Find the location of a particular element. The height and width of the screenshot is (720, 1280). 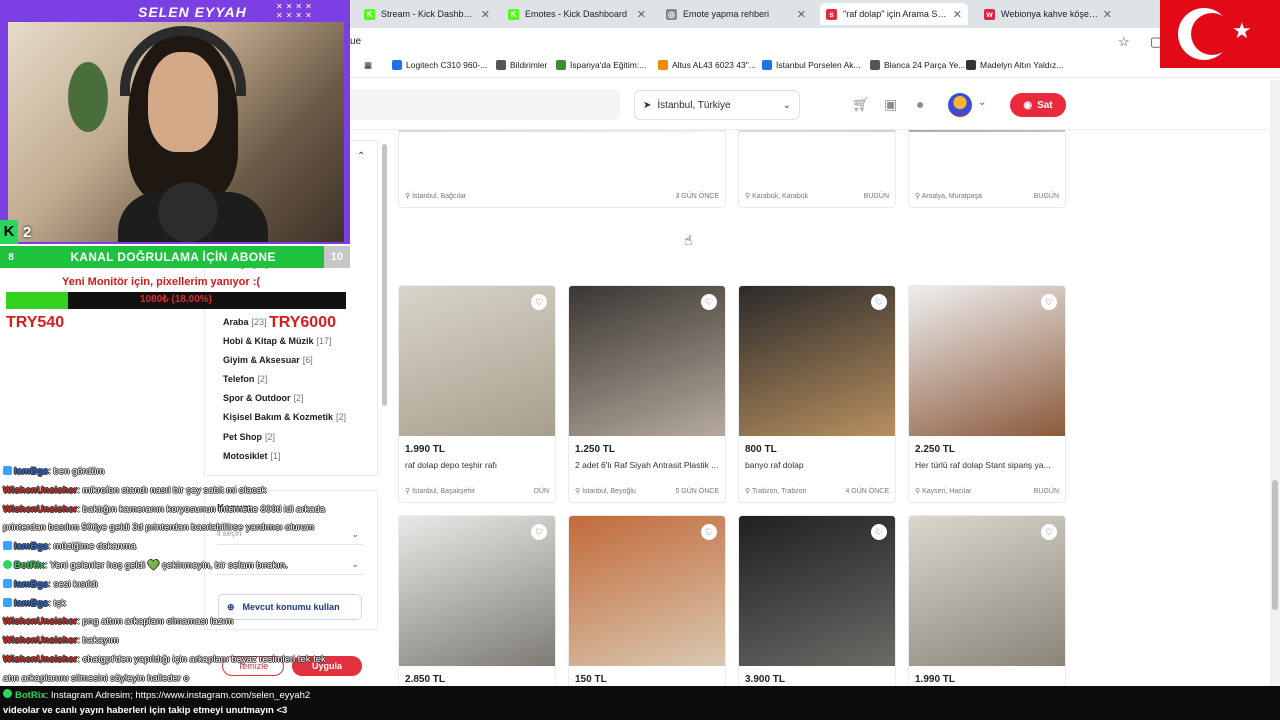

listing-card: ♡ 150 TL is located at coordinates (647, 610).